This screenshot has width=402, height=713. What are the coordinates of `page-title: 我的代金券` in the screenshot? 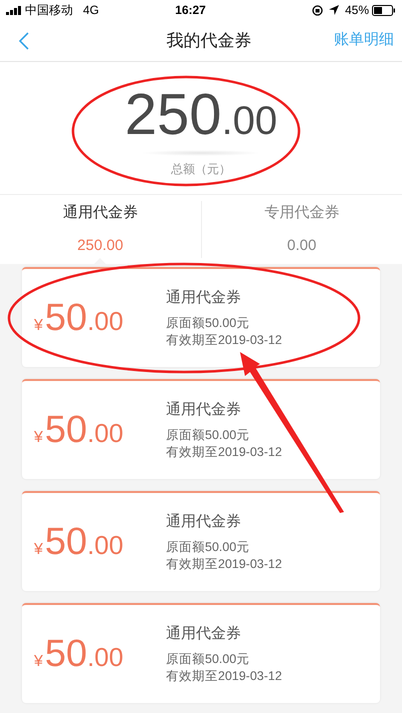 It's located at (209, 41).